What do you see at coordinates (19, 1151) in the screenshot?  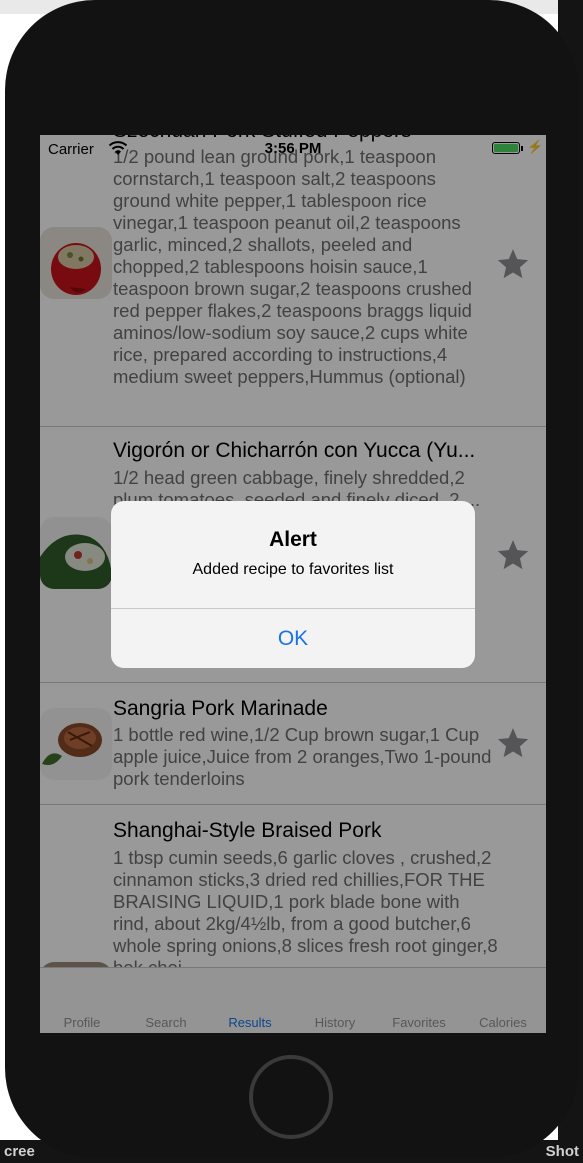 I see `desktop-label-left: cree` at bounding box center [19, 1151].